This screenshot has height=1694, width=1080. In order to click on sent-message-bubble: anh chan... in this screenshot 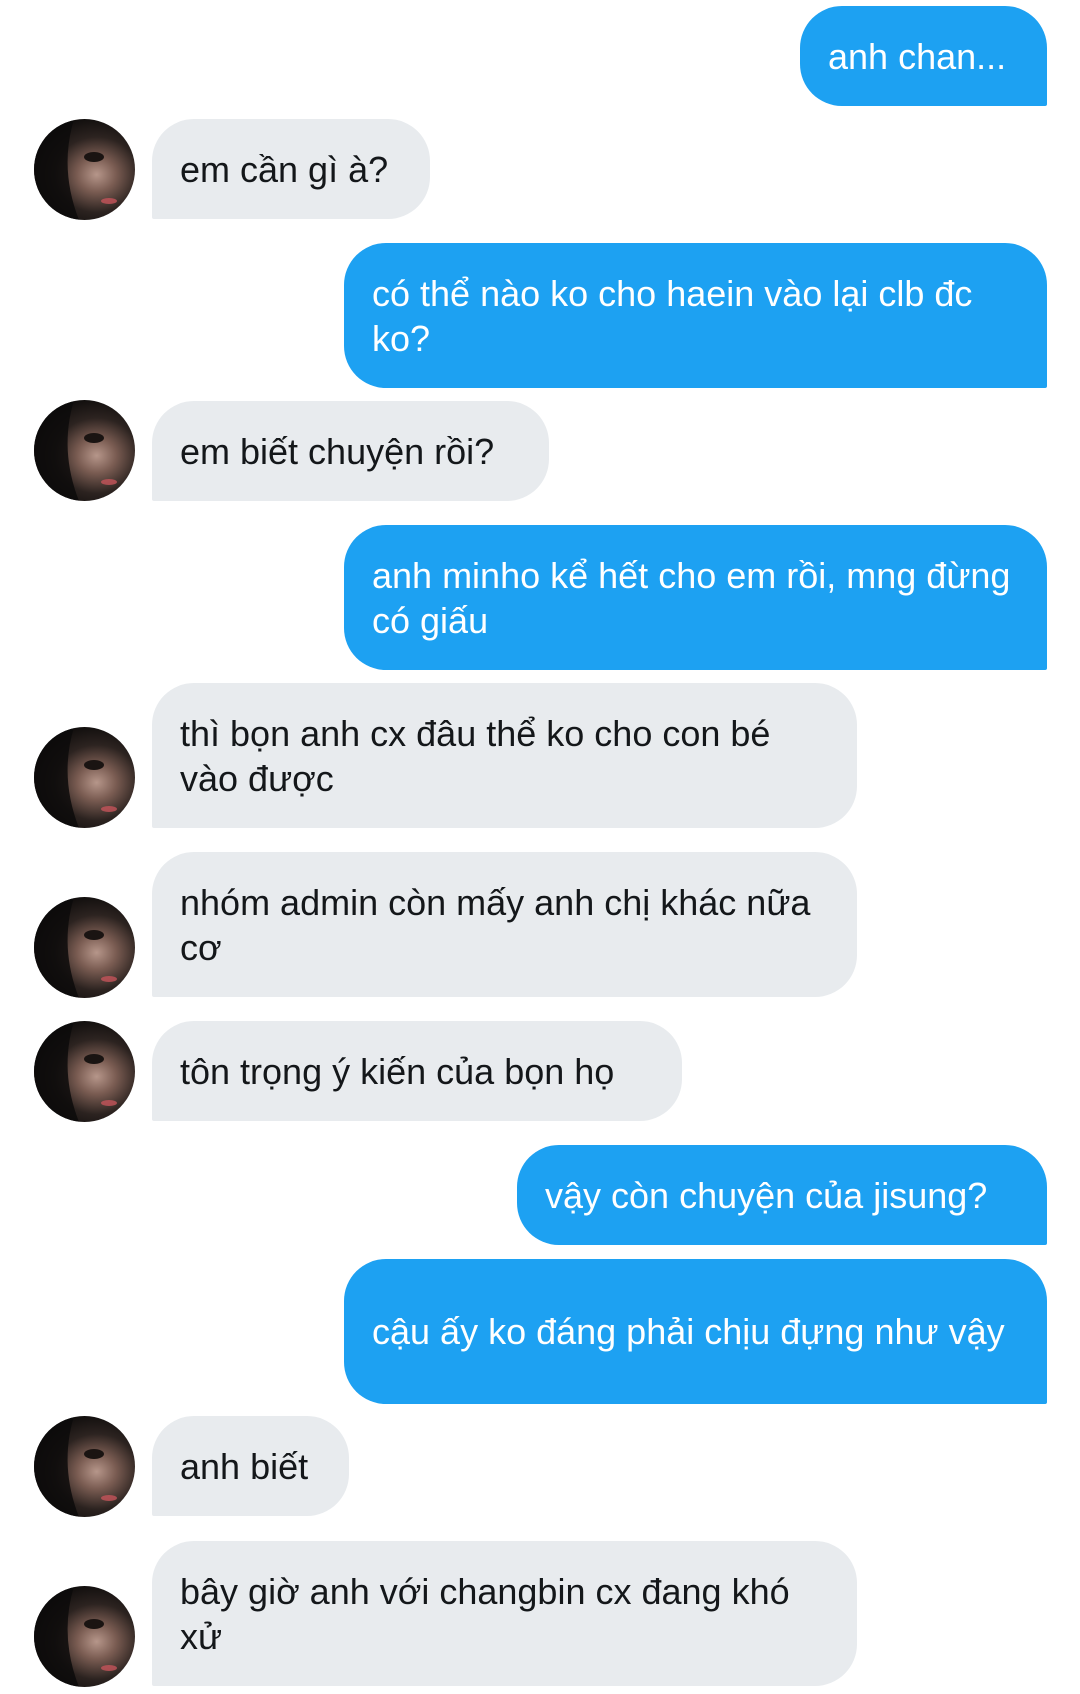, I will do `click(923, 56)`.